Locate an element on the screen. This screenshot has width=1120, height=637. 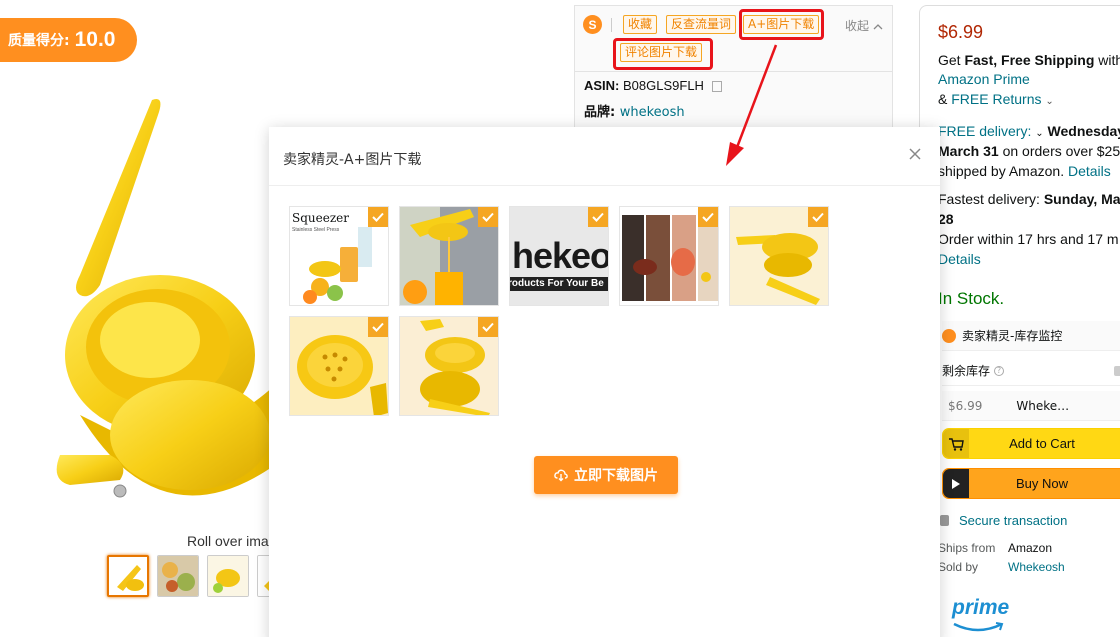
seller-sprite-small-icon is located at coordinates (949, 335).